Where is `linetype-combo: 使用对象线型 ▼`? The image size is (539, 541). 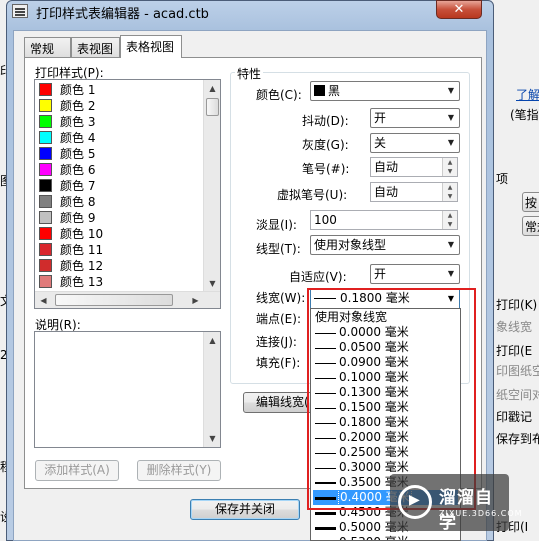 linetype-combo: 使用对象线型 ▼ is located at coordinates (385, 245).